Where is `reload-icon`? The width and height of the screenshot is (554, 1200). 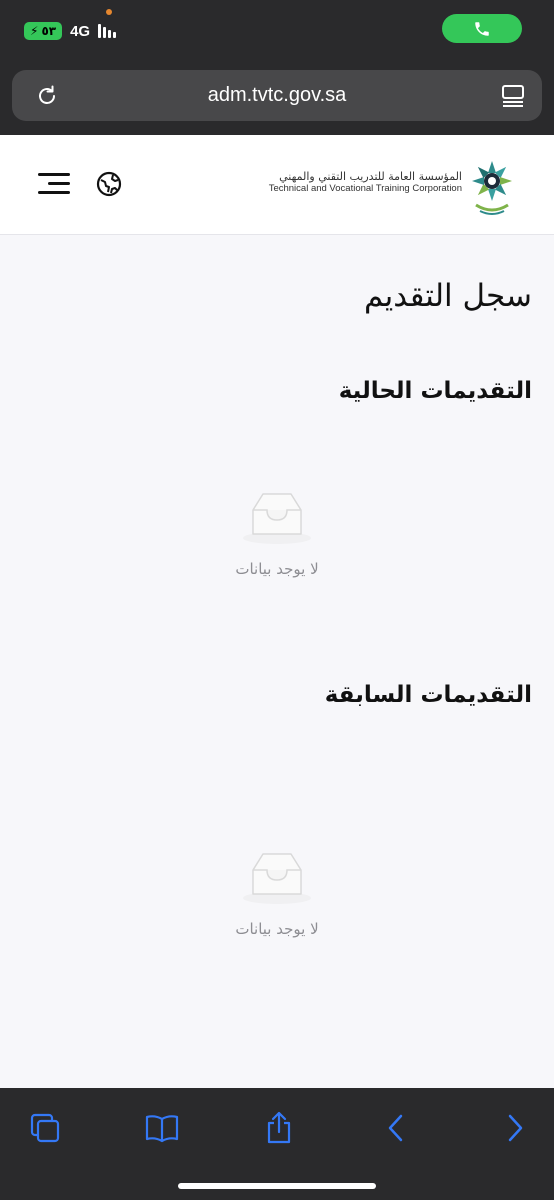 reload-icon is located at coordinates (47, 96).